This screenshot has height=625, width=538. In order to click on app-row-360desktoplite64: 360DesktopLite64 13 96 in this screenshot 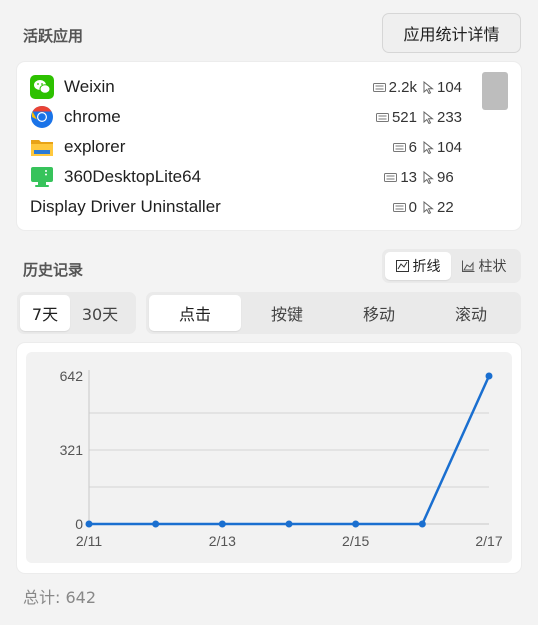, I will do `click(252, 177)`.